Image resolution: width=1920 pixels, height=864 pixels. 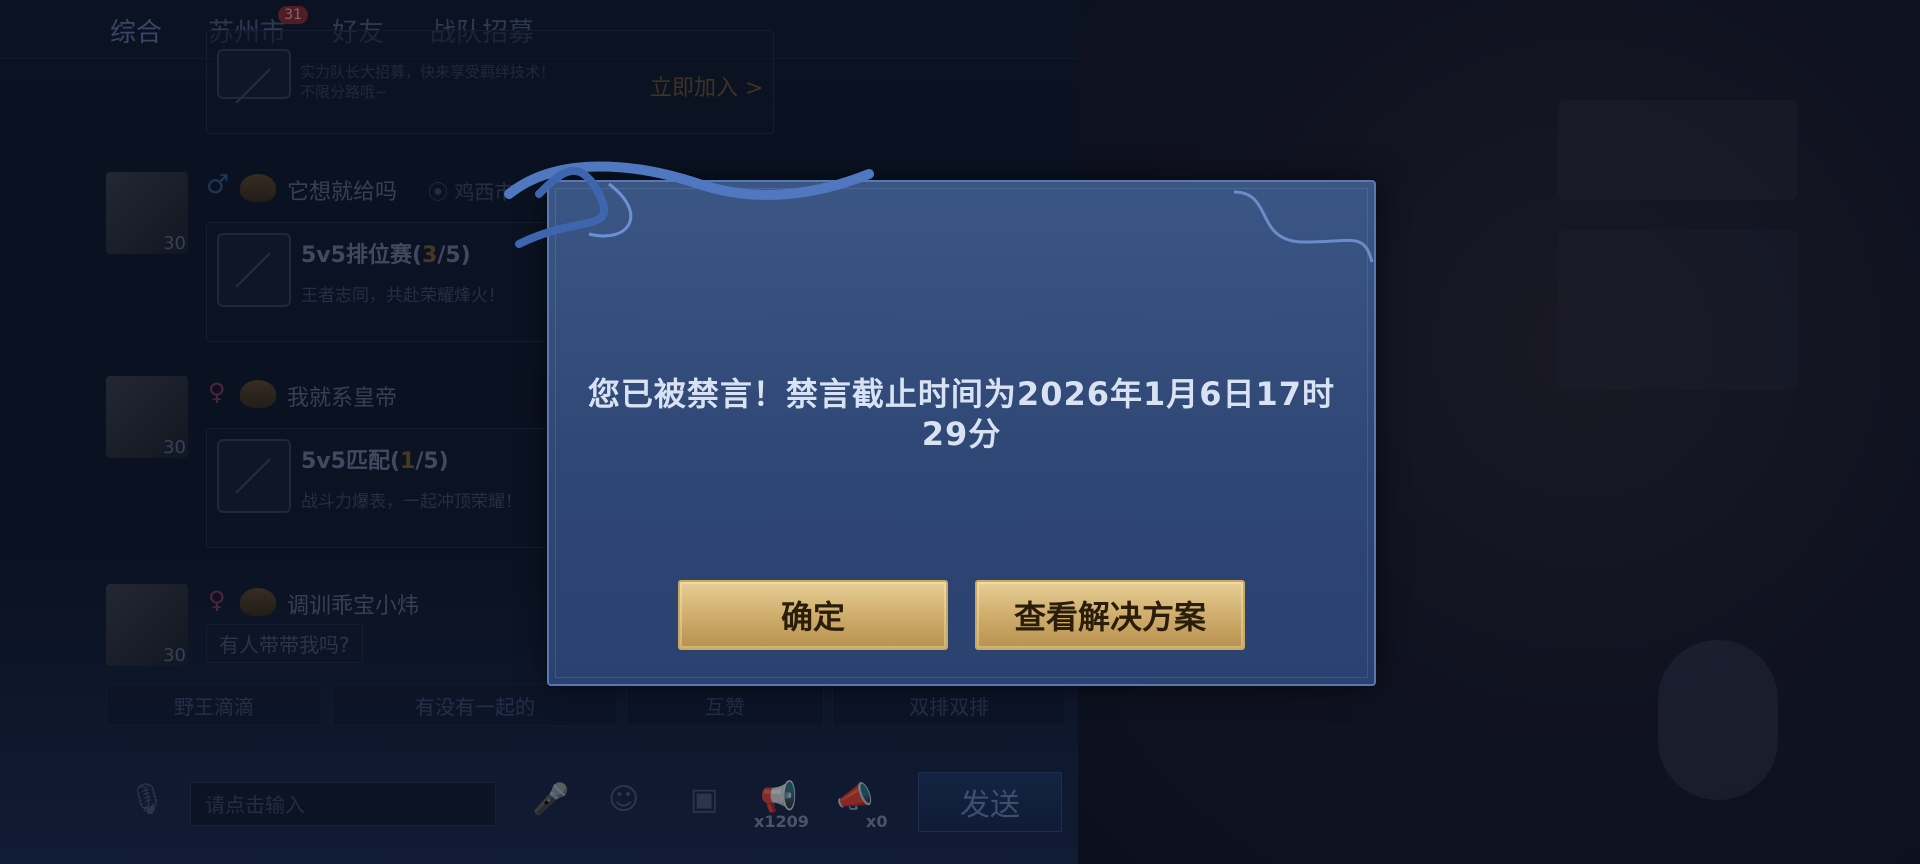 I want to click on mute-message: 您已被禁言！禁言截止时间为2026年1月6日17时29分, so click(x=961, y=414).